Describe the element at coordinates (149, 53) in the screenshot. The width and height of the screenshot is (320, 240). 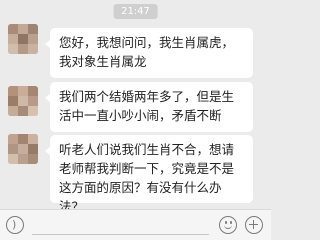
I see `message-bubble: 您好，我想问问，我生肖属虎，我对象生肖属龙` at that location.